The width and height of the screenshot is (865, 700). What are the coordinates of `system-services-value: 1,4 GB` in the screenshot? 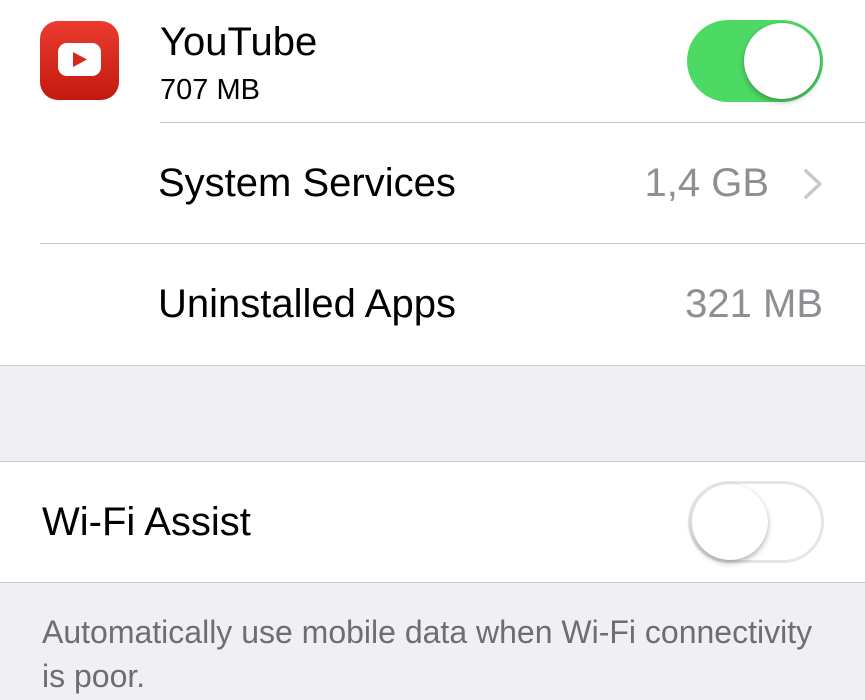 It's located at (706, 183).